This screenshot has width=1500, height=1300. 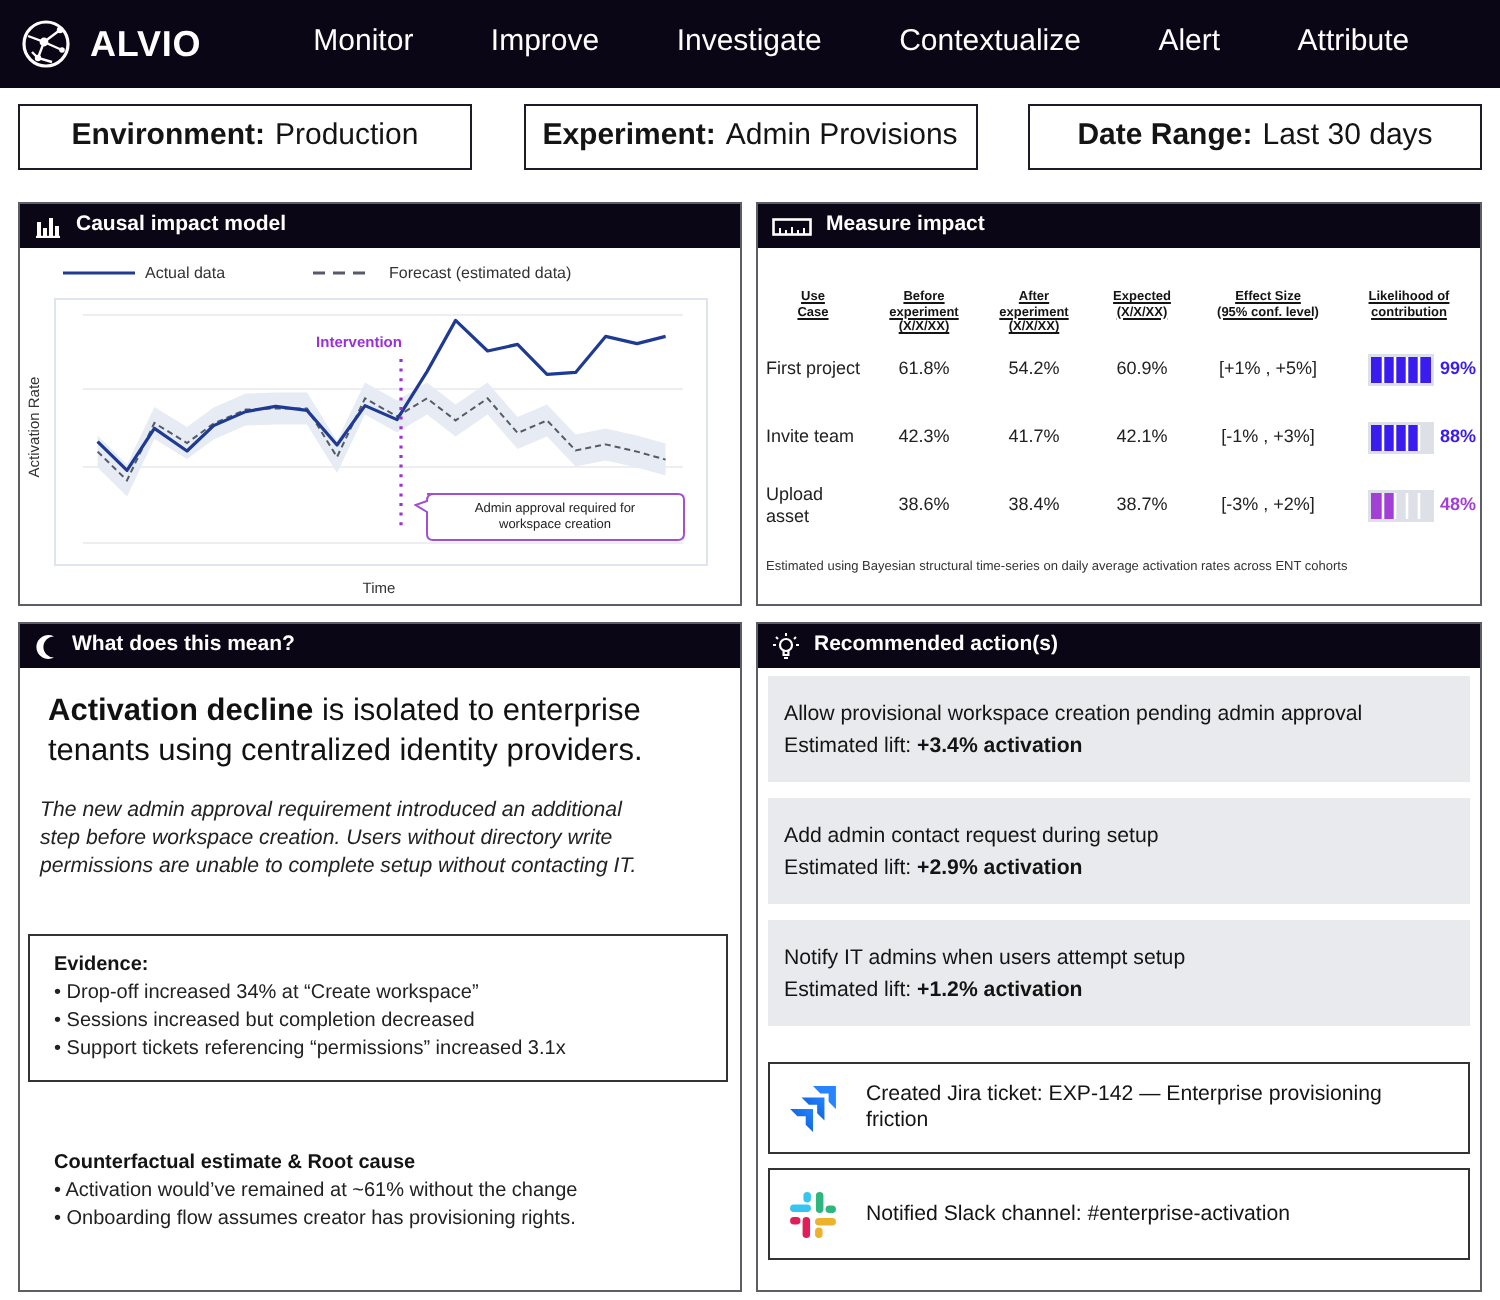 What do you see at coordinates (810, 437) in the screenshot?
I see `use-case-cell-text: Invite team` at bounding box center [810, 437].